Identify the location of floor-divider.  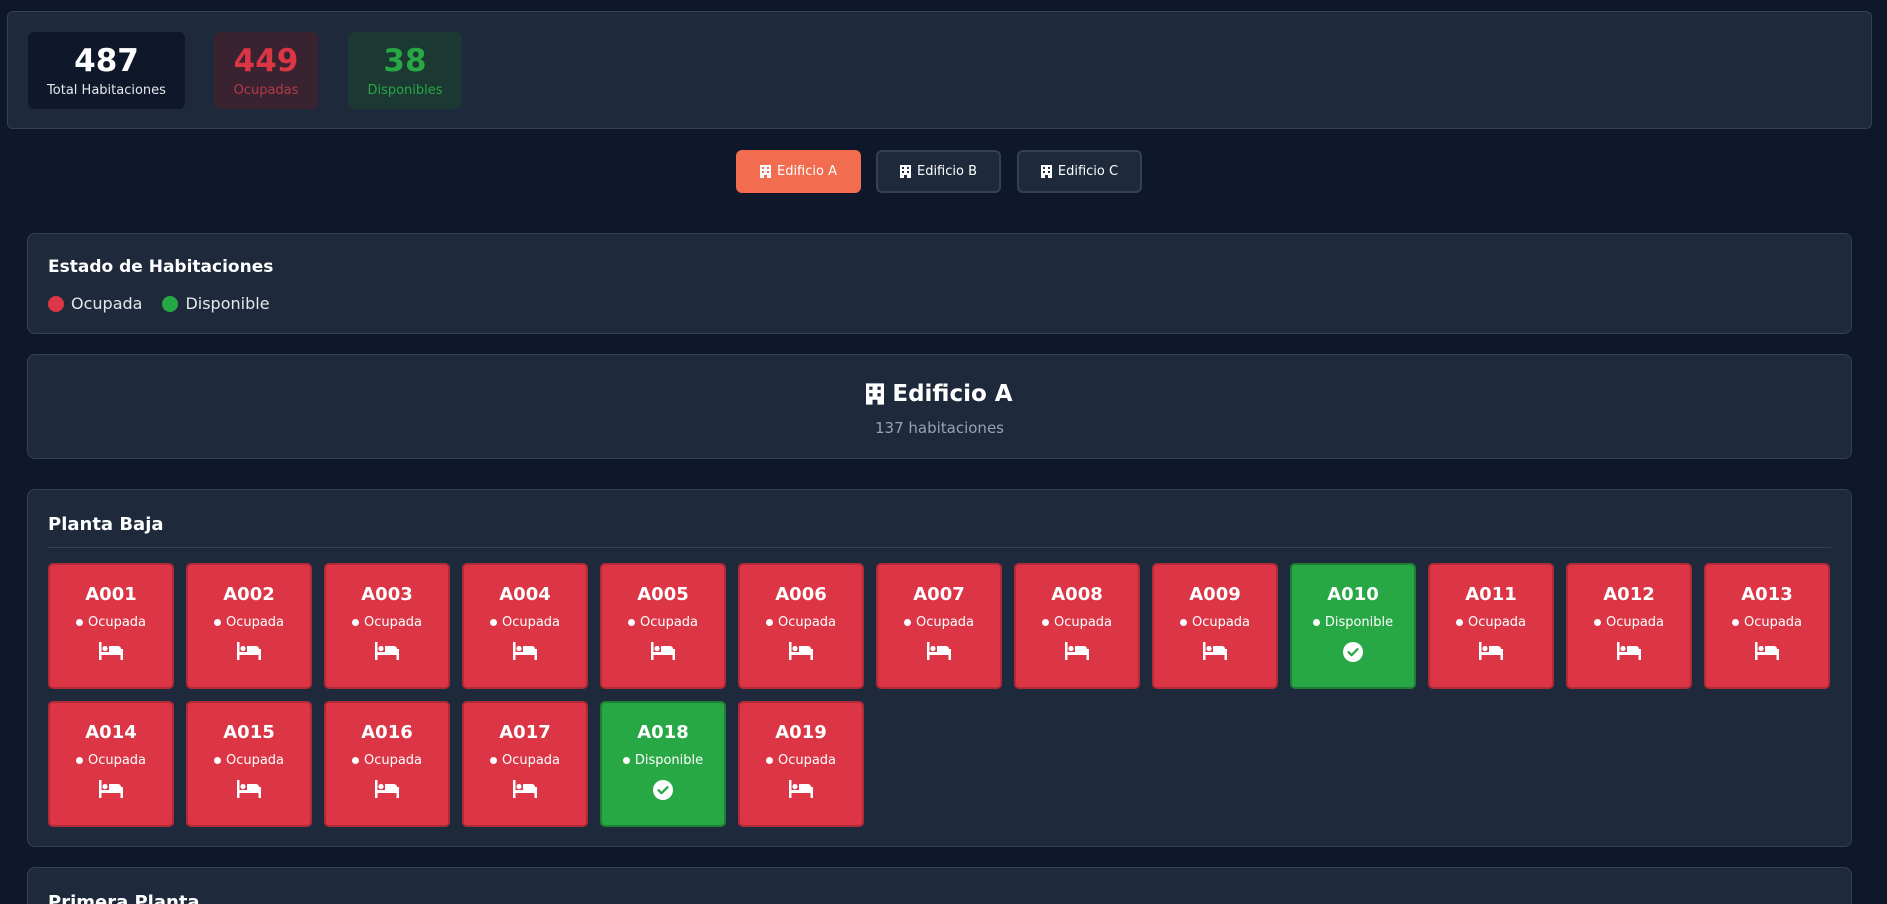
(939, 547).